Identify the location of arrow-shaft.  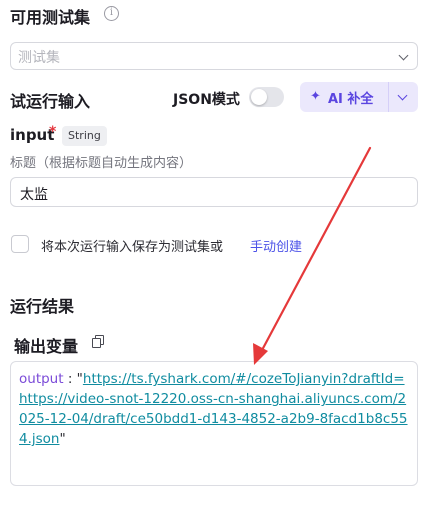
(315, 250).